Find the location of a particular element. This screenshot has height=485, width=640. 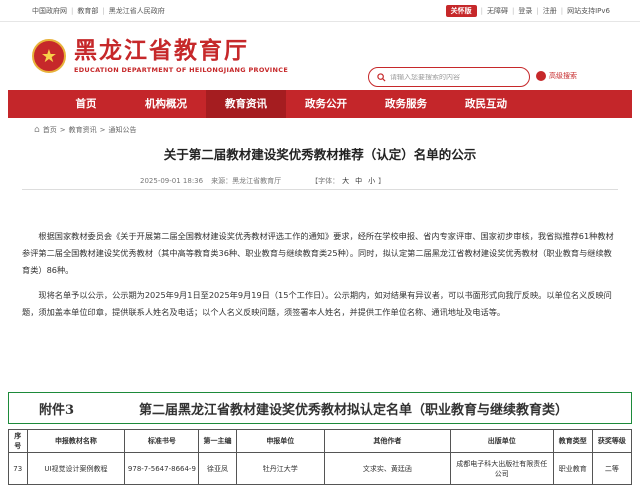

font-size-large: 大 is located at coordinates (345, 181).